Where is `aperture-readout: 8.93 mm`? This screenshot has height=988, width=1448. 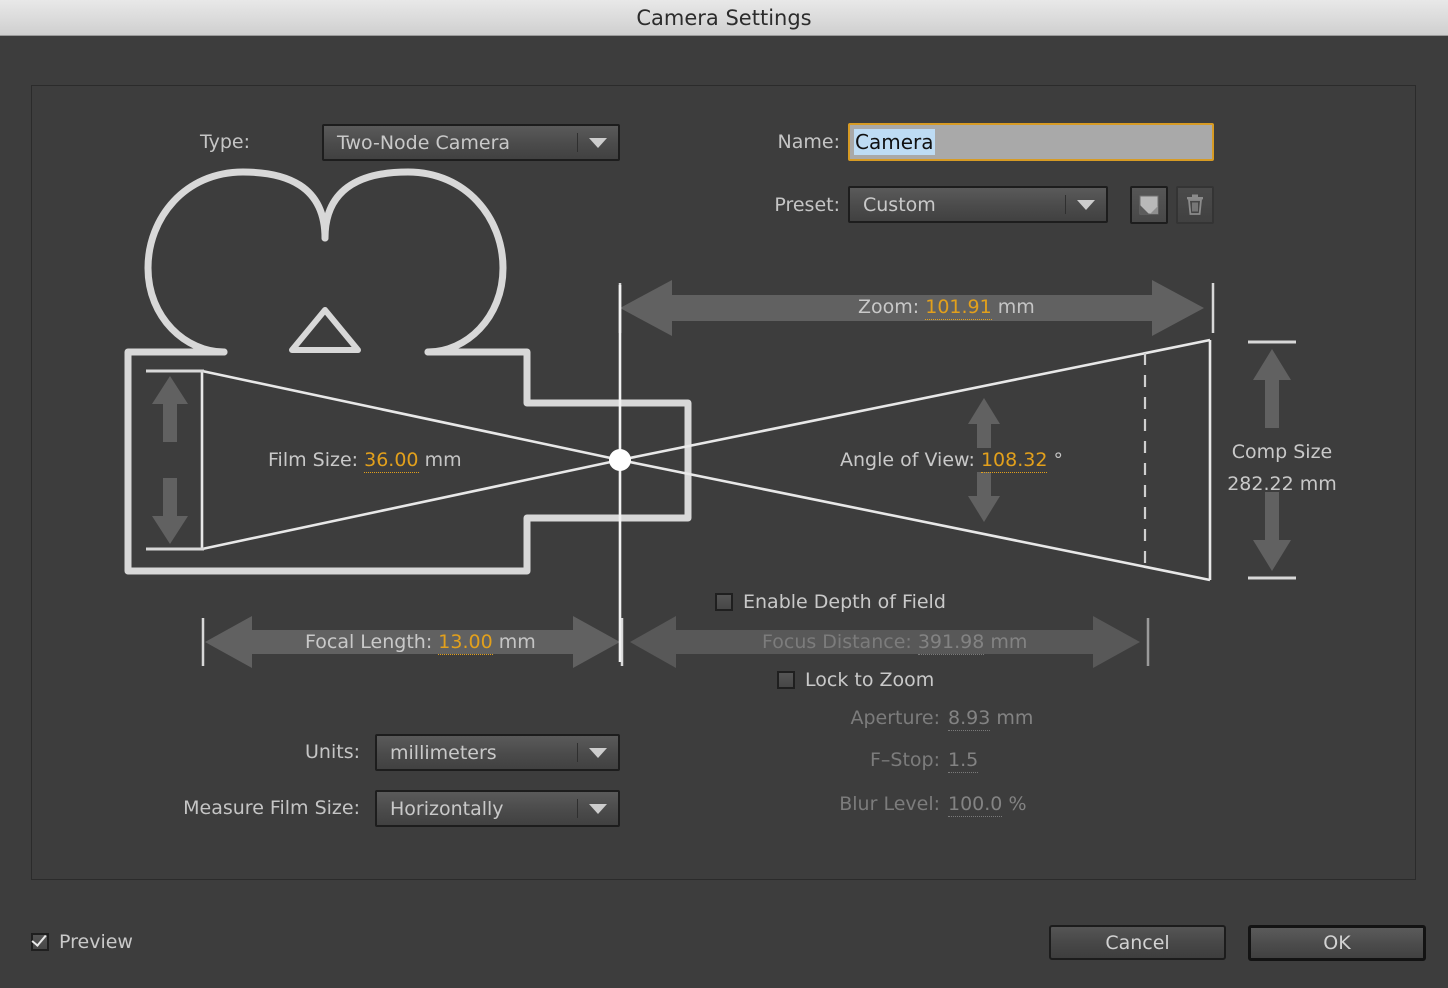 aperture-readout: 8.93 mm is located at coordinates (991, 719).